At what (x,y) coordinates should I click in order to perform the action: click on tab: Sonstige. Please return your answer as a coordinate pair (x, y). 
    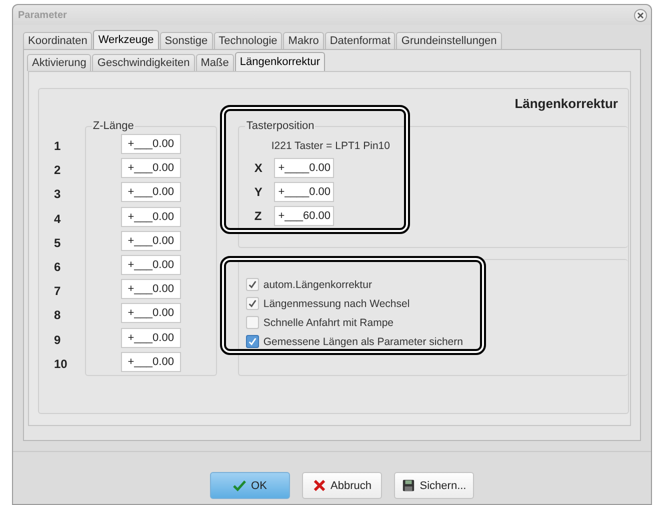
    Looking at the image, I should click on (186, 40).